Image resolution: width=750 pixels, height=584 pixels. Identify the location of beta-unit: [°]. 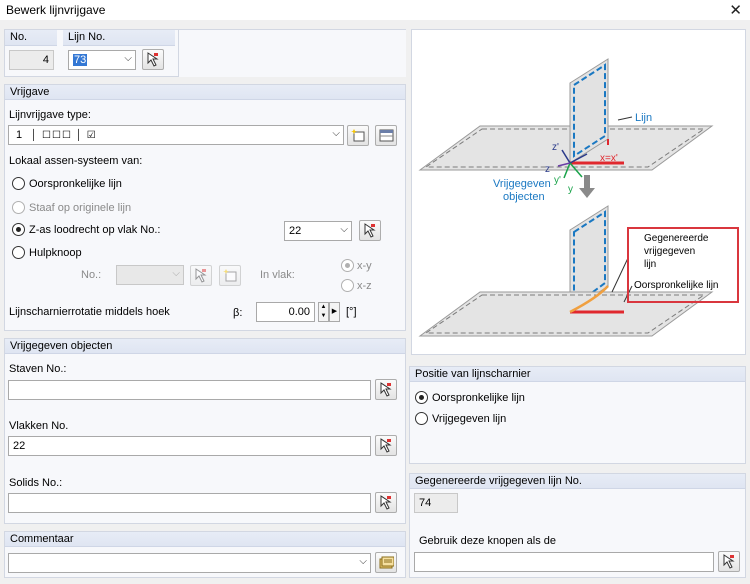
(351, 312).